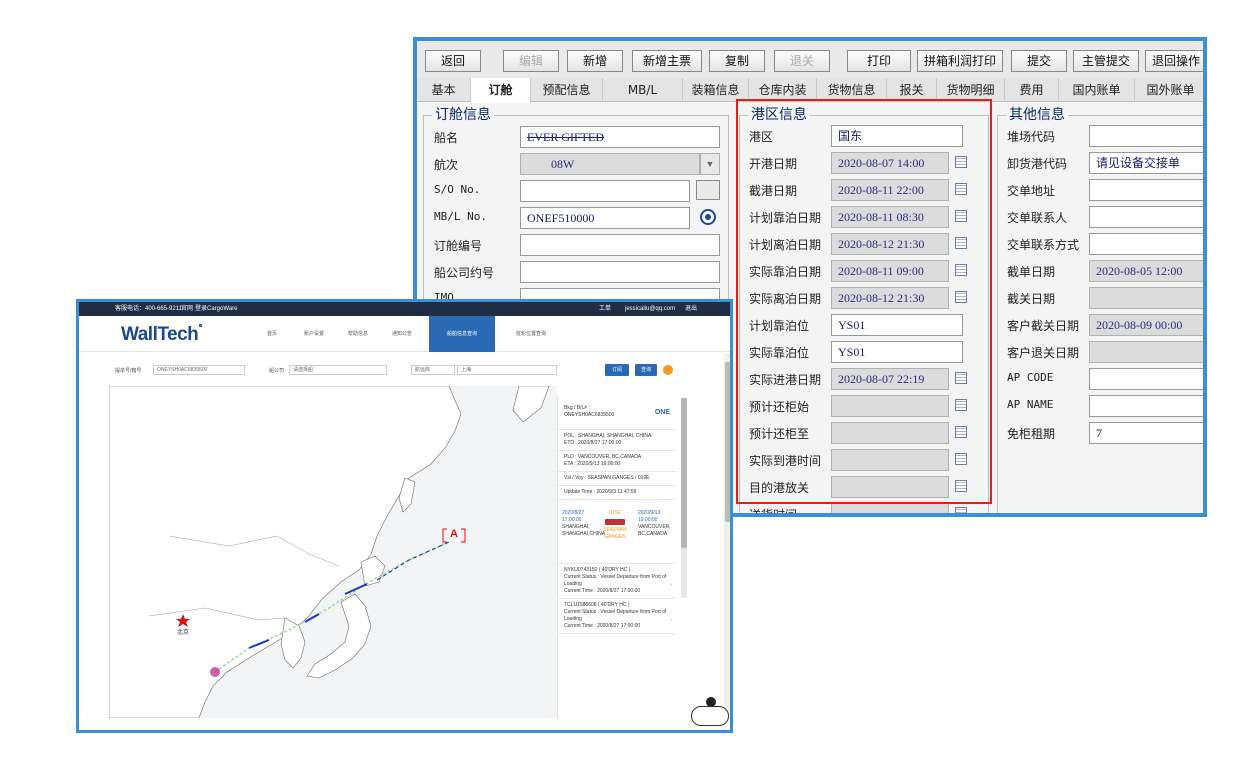  What do you see at coordinates (187, 309) in the screenshot?
I see `website-link: 官网` at bounding box center [187, 309].